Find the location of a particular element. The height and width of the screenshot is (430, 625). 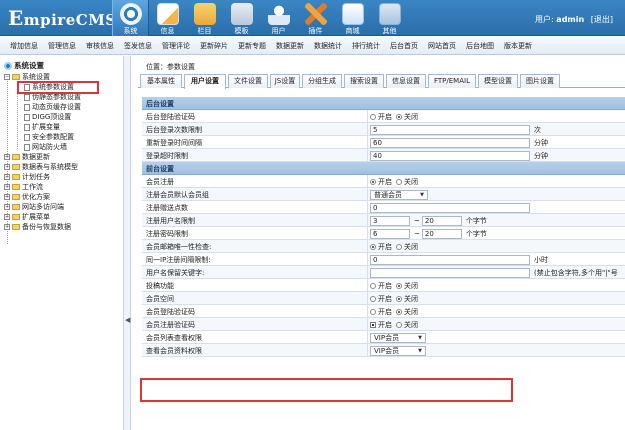

tree-node-backup: + 备份与恢复数据 is located at coordinates (37, 227).